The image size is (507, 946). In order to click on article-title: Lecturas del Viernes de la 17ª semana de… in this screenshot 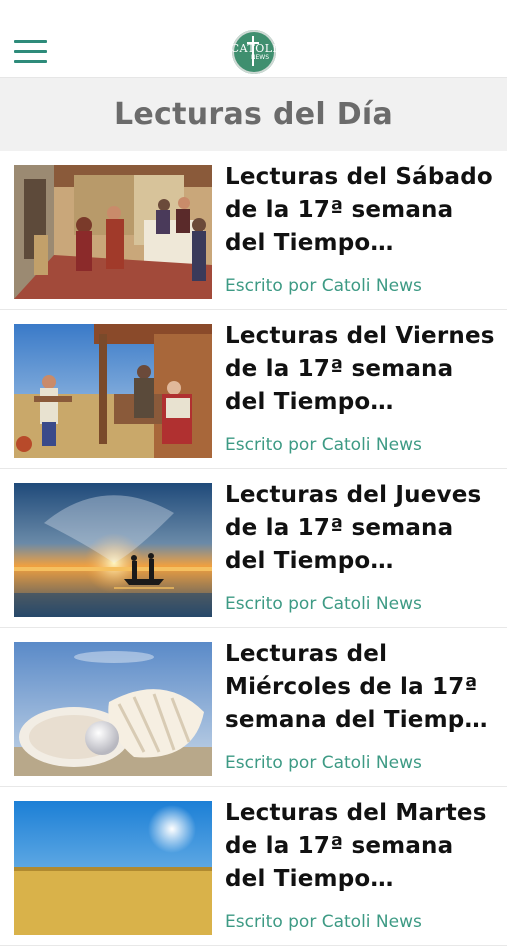, I will do `click(362, 369)`.